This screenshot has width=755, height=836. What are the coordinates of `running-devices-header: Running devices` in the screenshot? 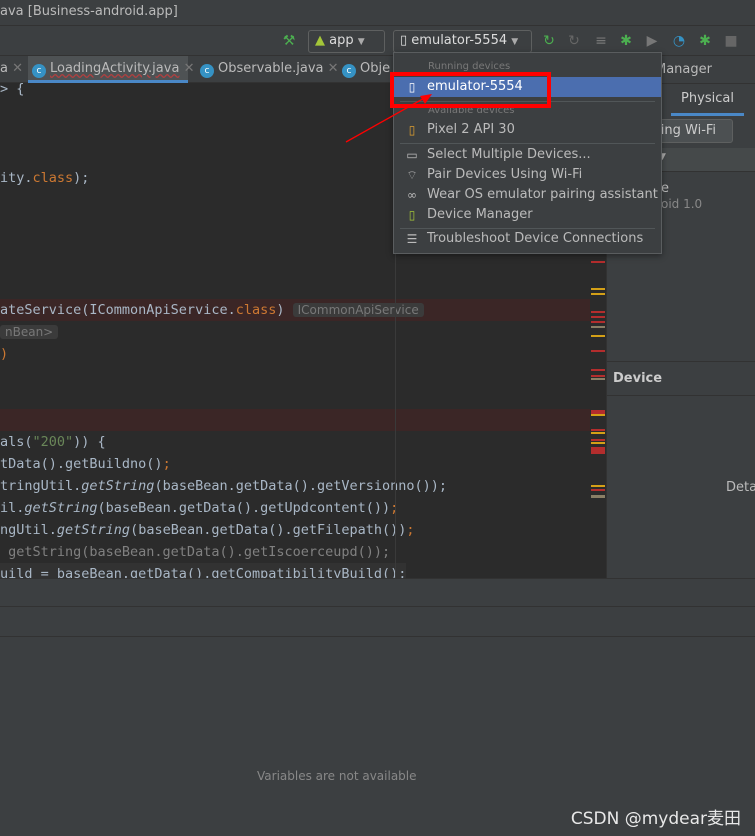 It's located at (469, 66).